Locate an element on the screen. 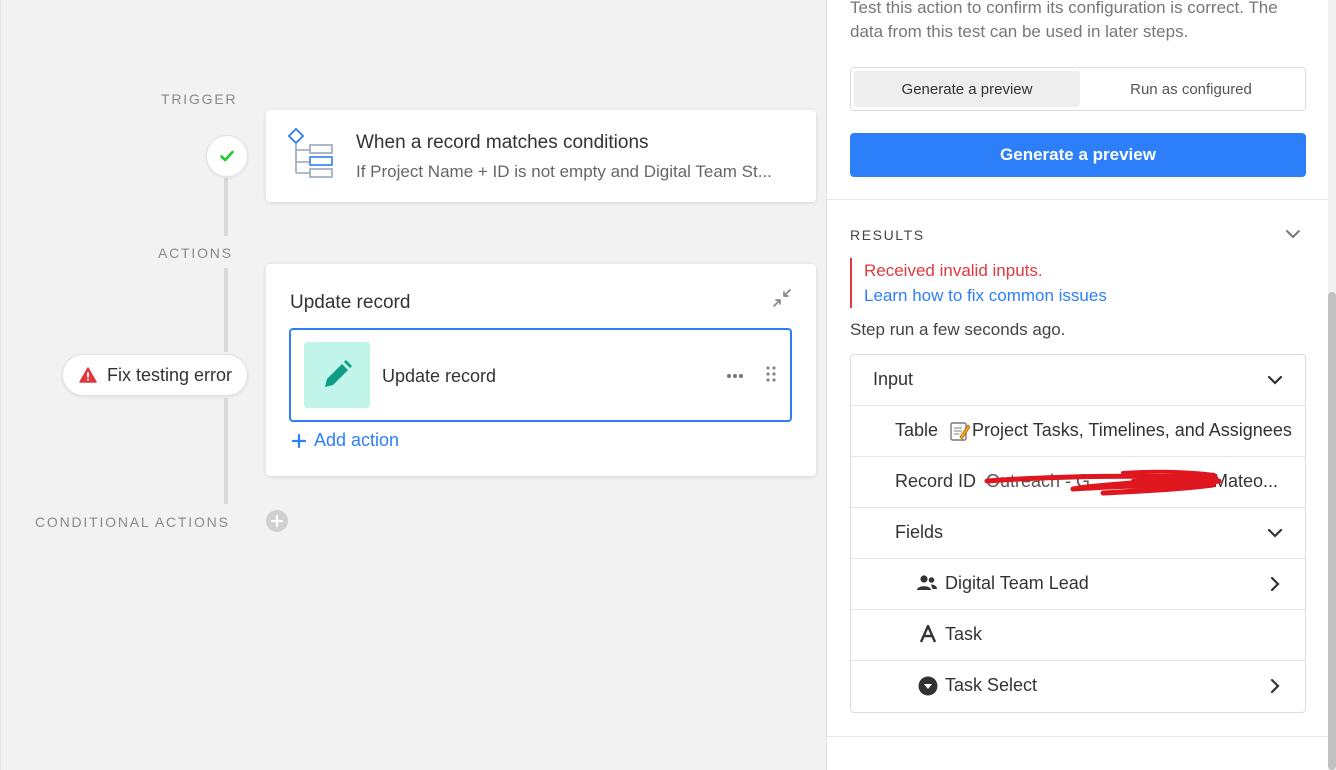 The width and height of the screenshot is (1336, 770). conditional-actions-label: CONDITIONAL ACTIONS is located at coordinates (132, 522).